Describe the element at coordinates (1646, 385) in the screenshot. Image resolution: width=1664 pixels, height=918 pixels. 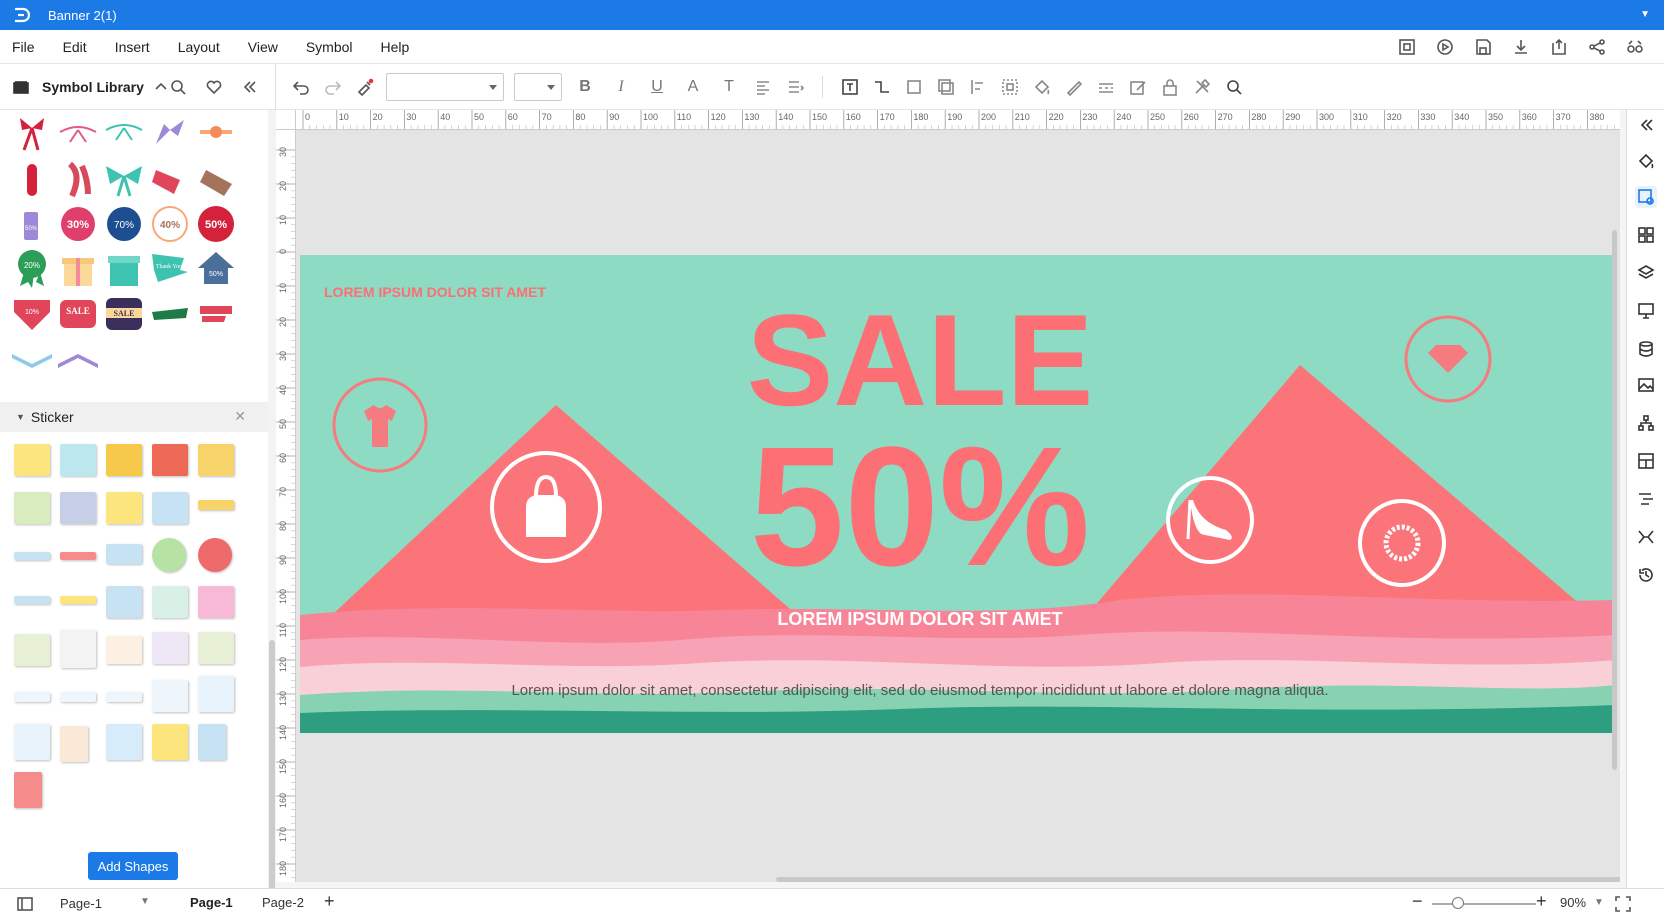
I see `image-icon` at that location.